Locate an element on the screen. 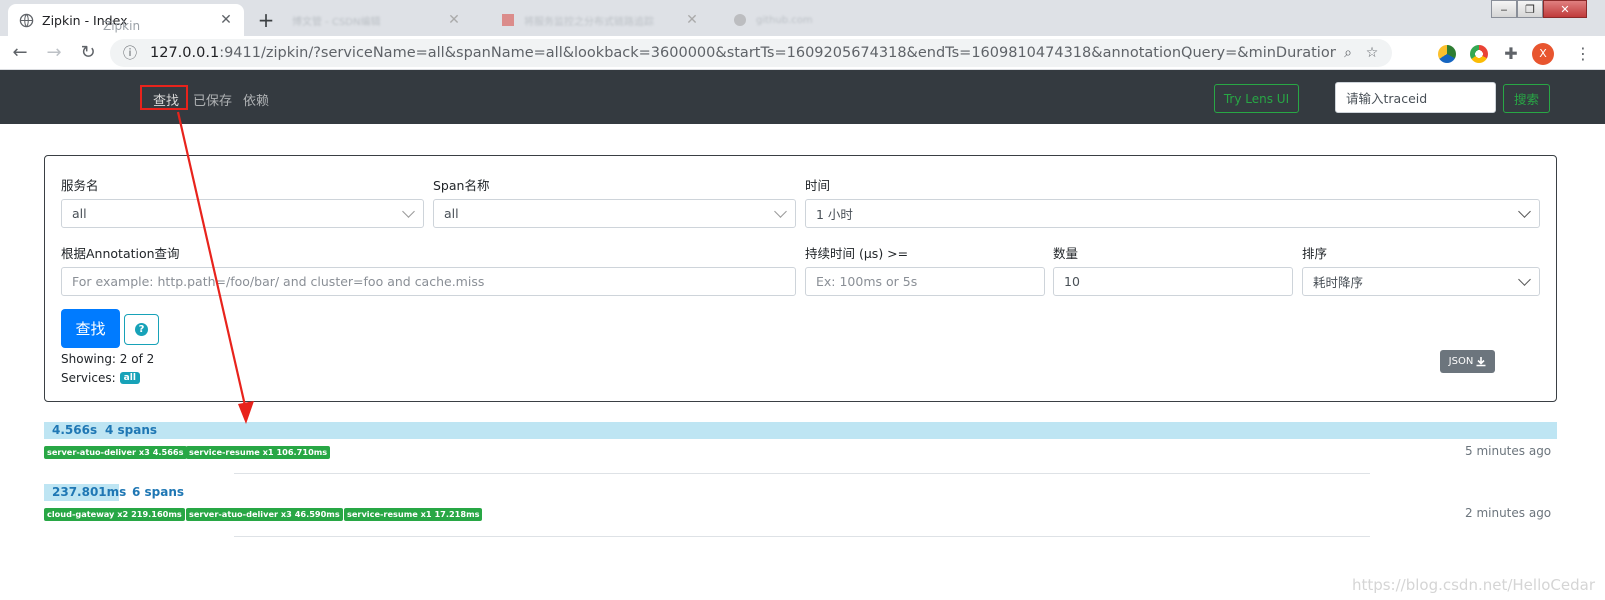  json-download-button: JSON is located at coordinates (1467, 361).